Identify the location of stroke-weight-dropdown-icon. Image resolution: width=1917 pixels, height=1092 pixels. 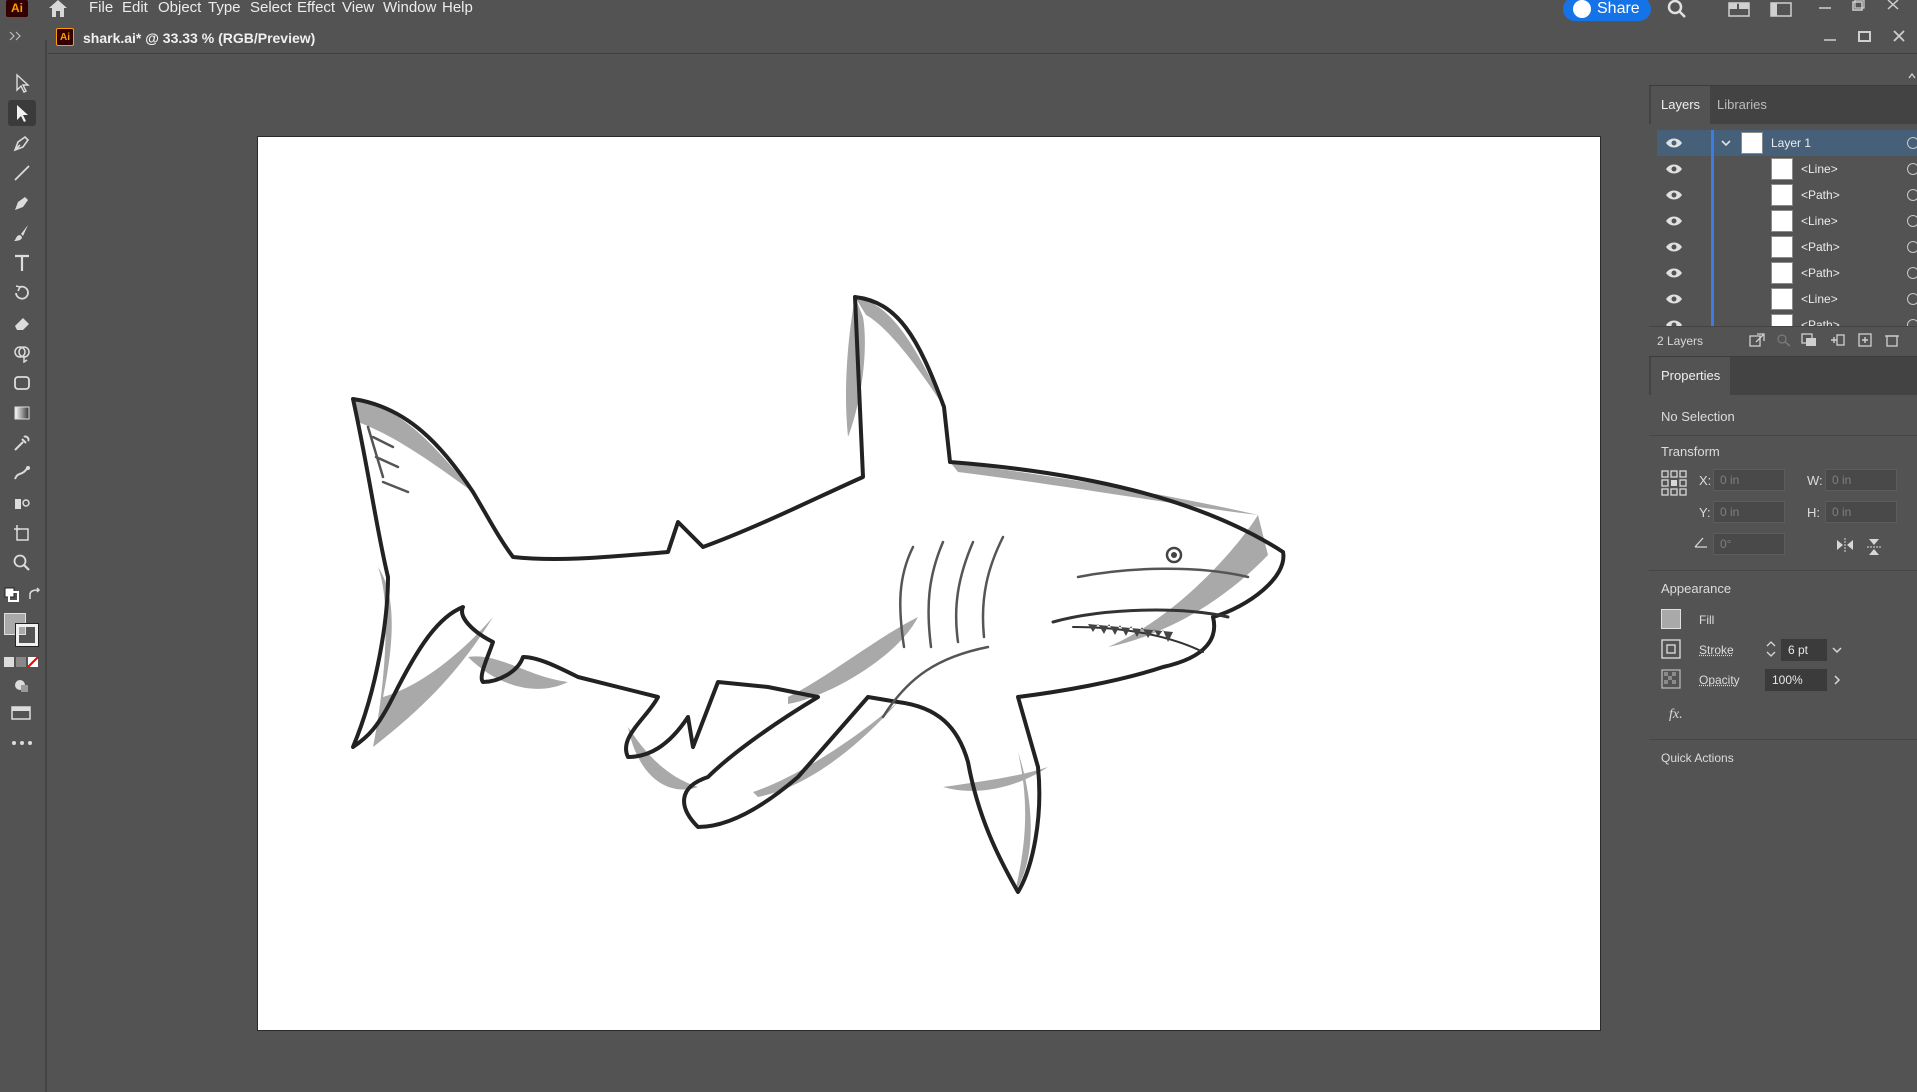
(1837, 650).